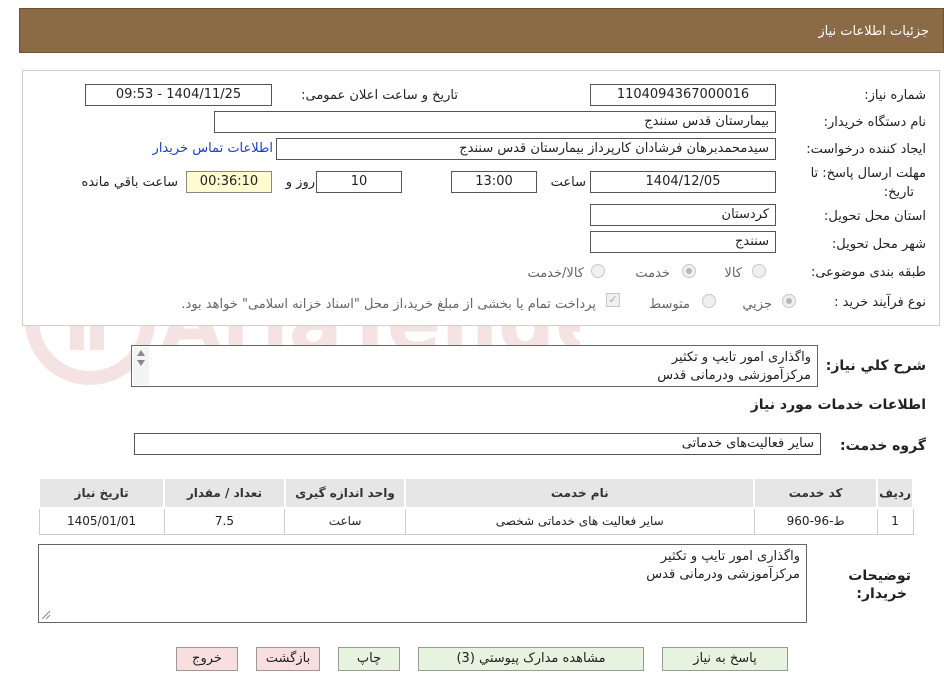  What do you see at coordinates (101, 521) in the screenshot?
I see `cell-need-date: 1405/01/01` at bounding box center [101, 521].